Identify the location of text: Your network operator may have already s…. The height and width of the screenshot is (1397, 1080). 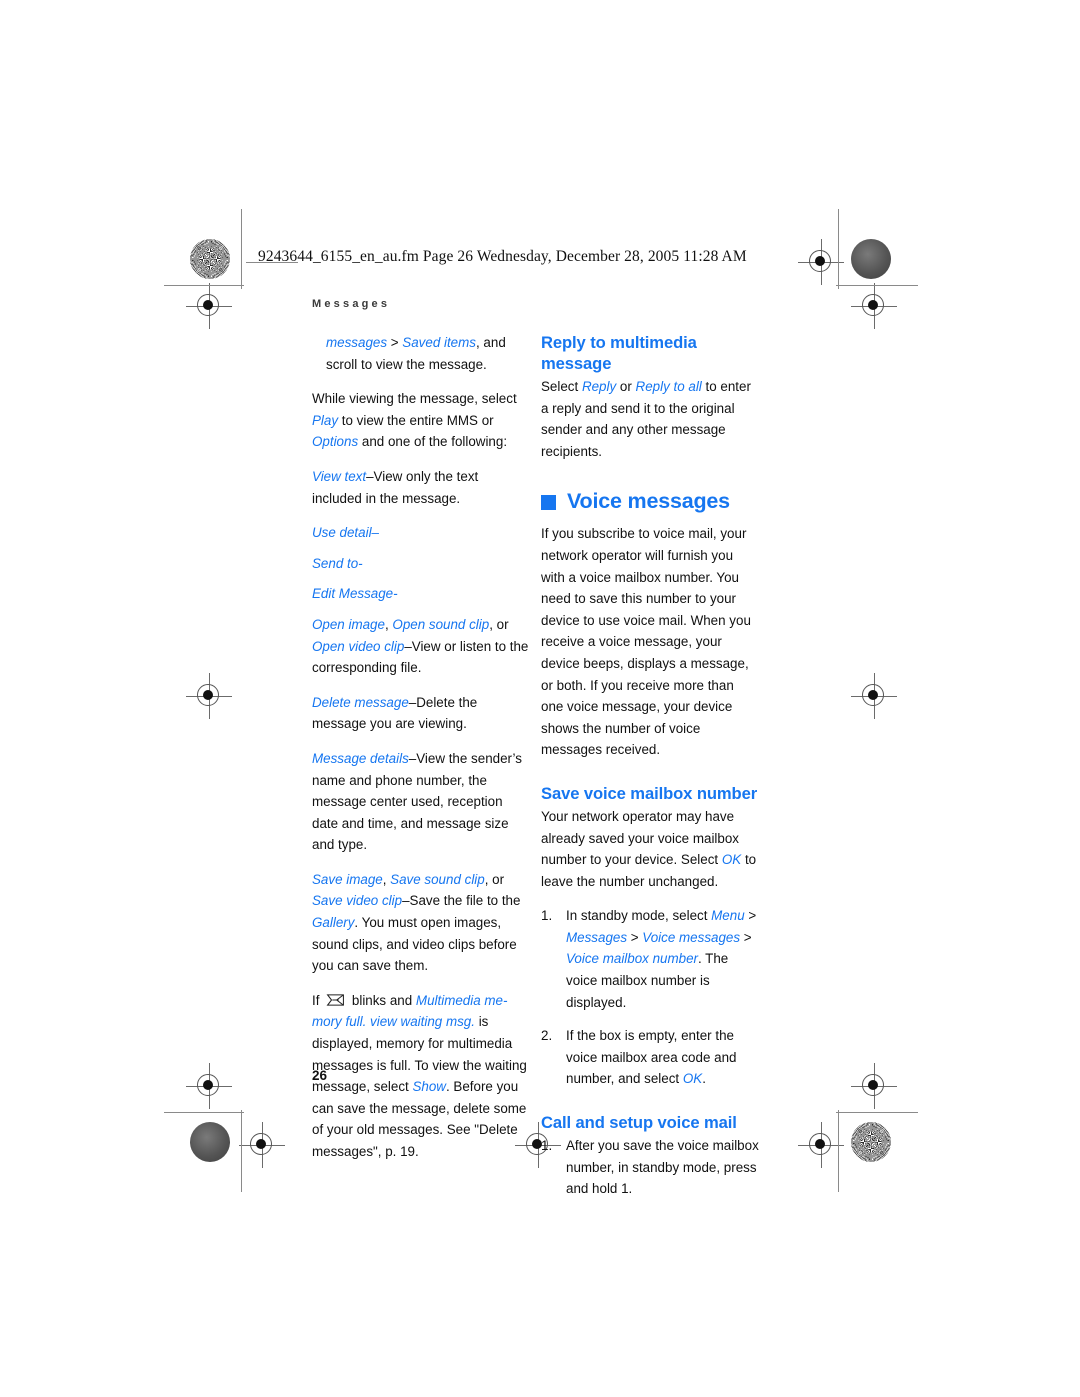
(640, 838).